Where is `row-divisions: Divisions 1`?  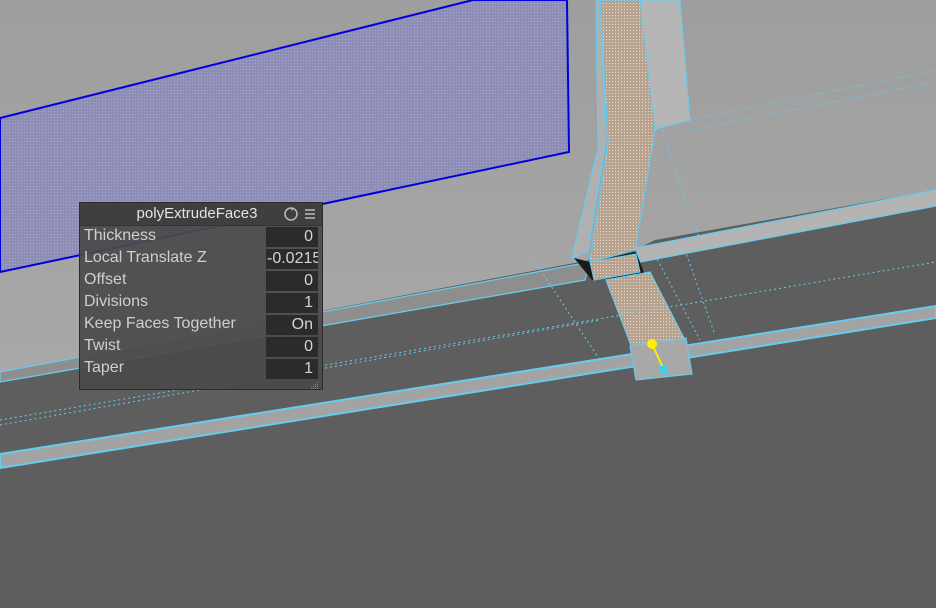
row-divisions: Divisions 1 is located at coordinates (201, 303).